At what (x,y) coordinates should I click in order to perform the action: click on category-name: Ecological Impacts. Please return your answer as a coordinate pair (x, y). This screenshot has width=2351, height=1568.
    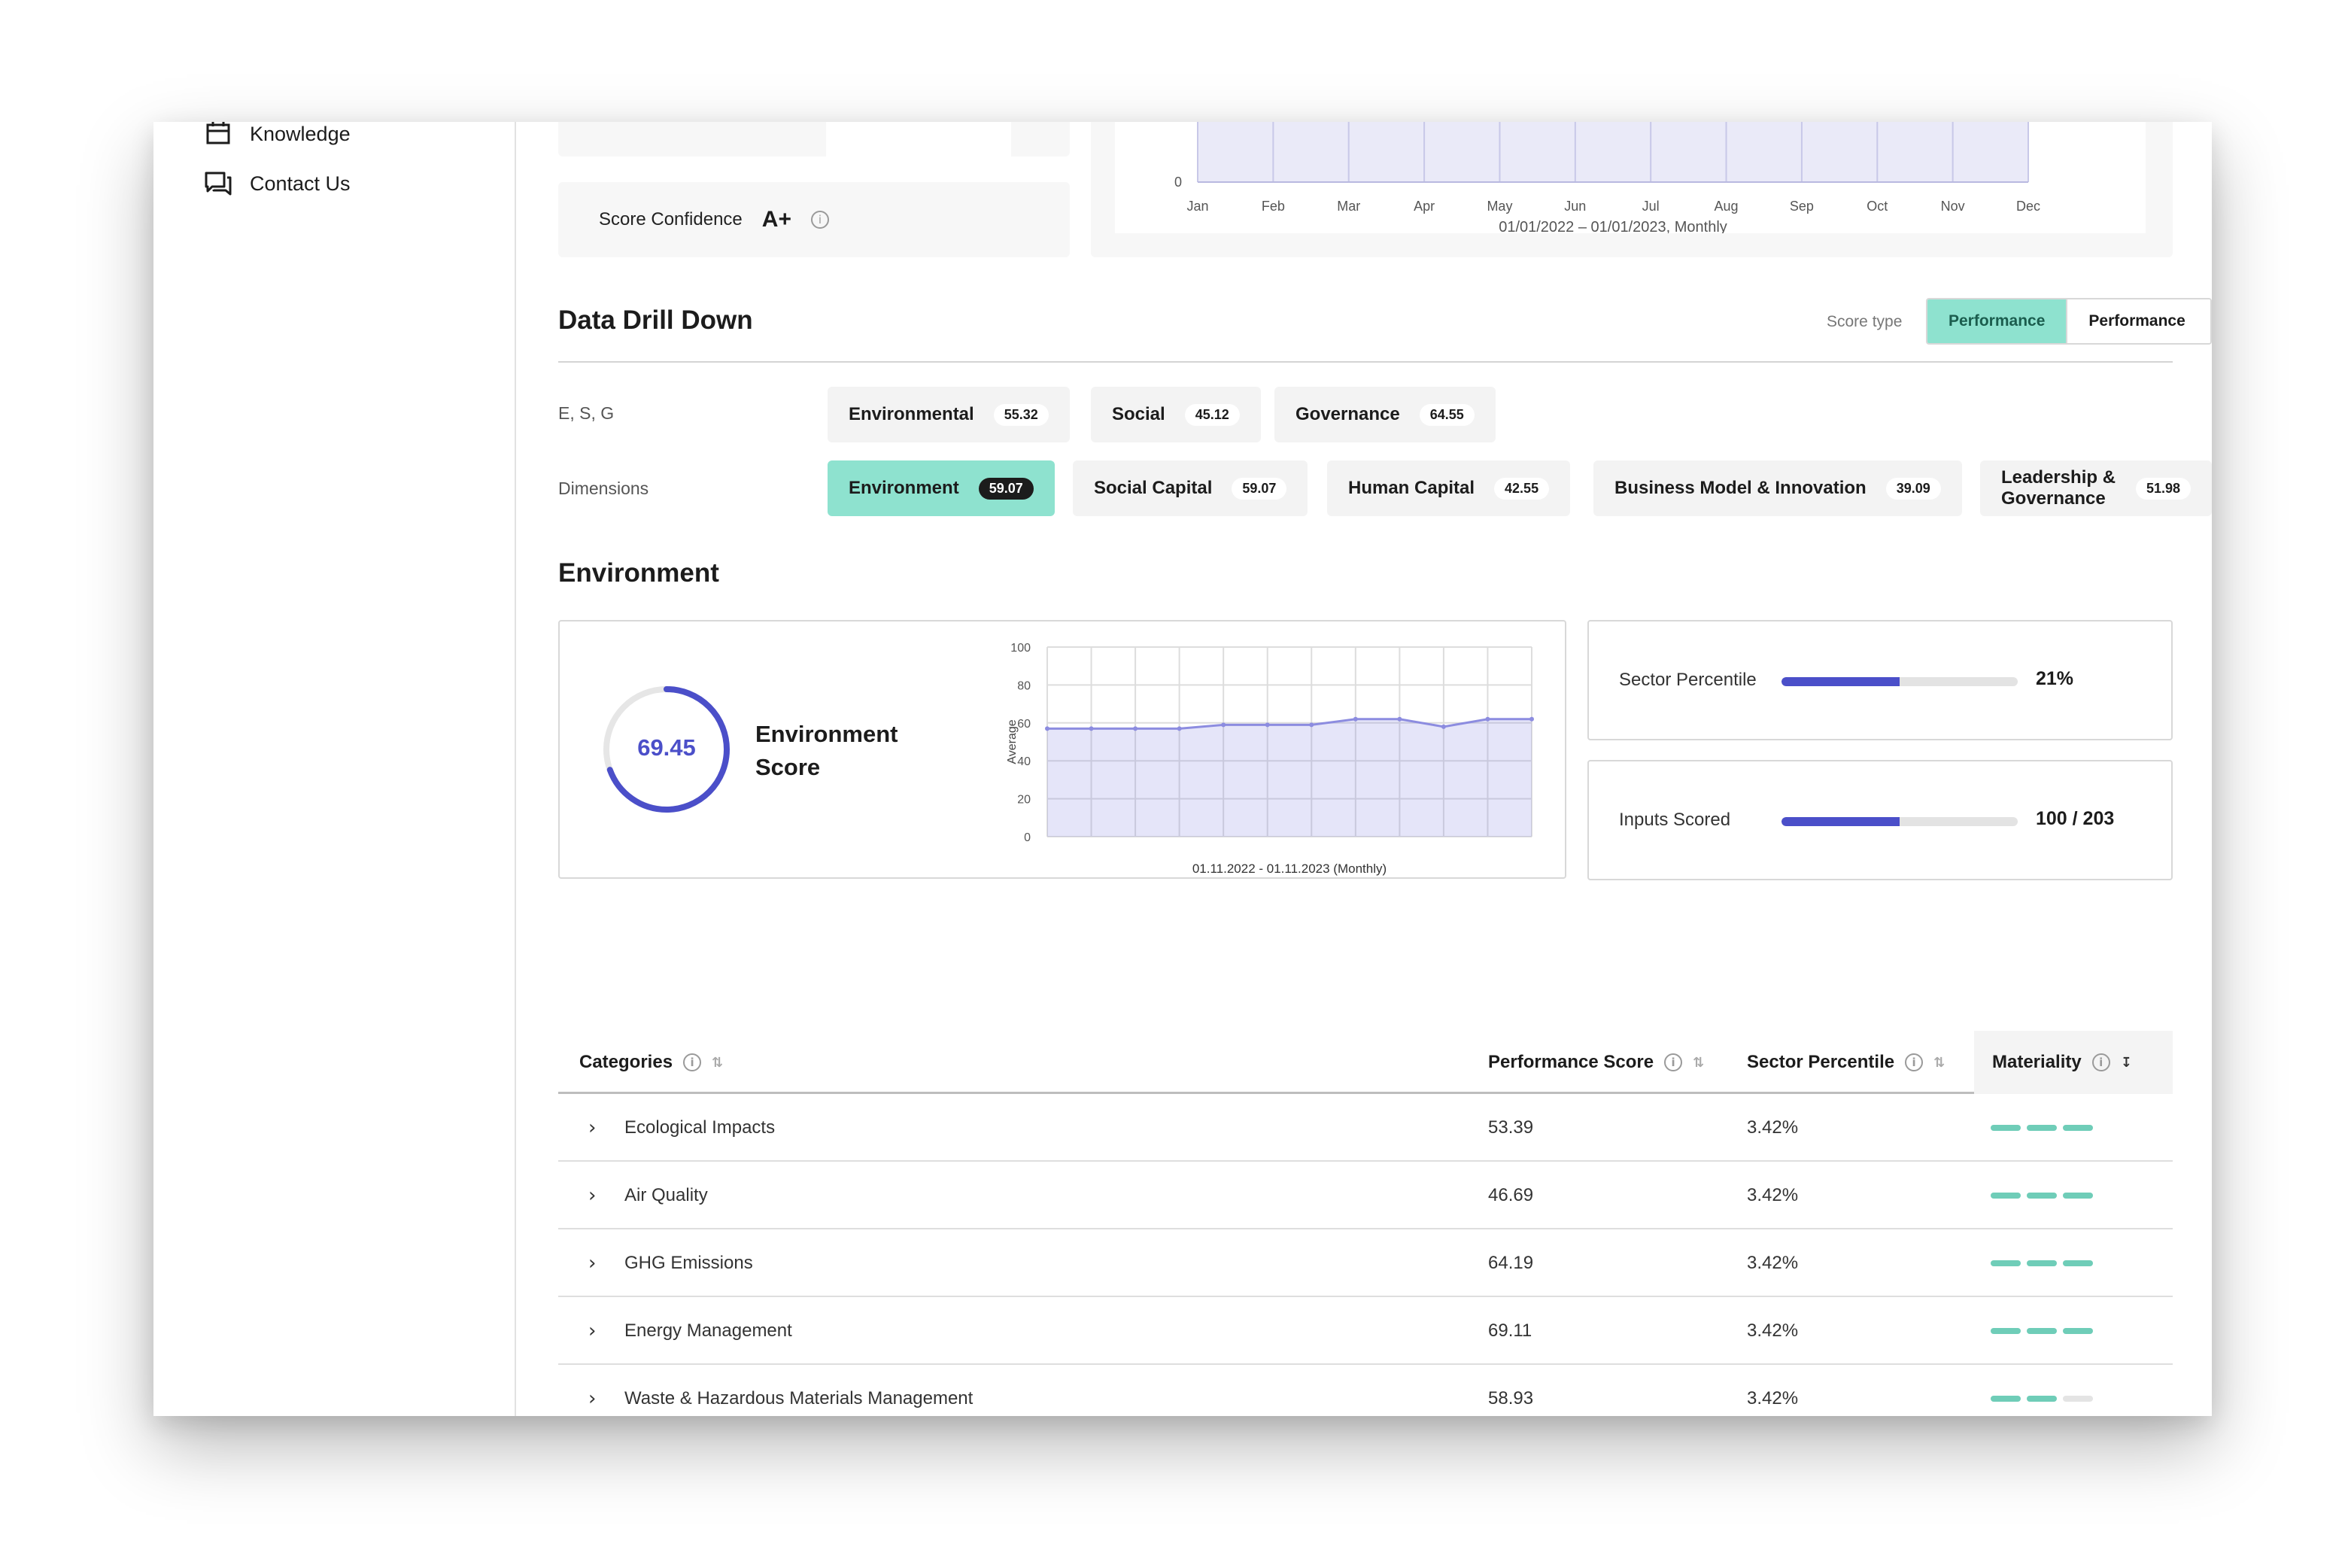
    Looking at the image, I should click on (700, 1127).